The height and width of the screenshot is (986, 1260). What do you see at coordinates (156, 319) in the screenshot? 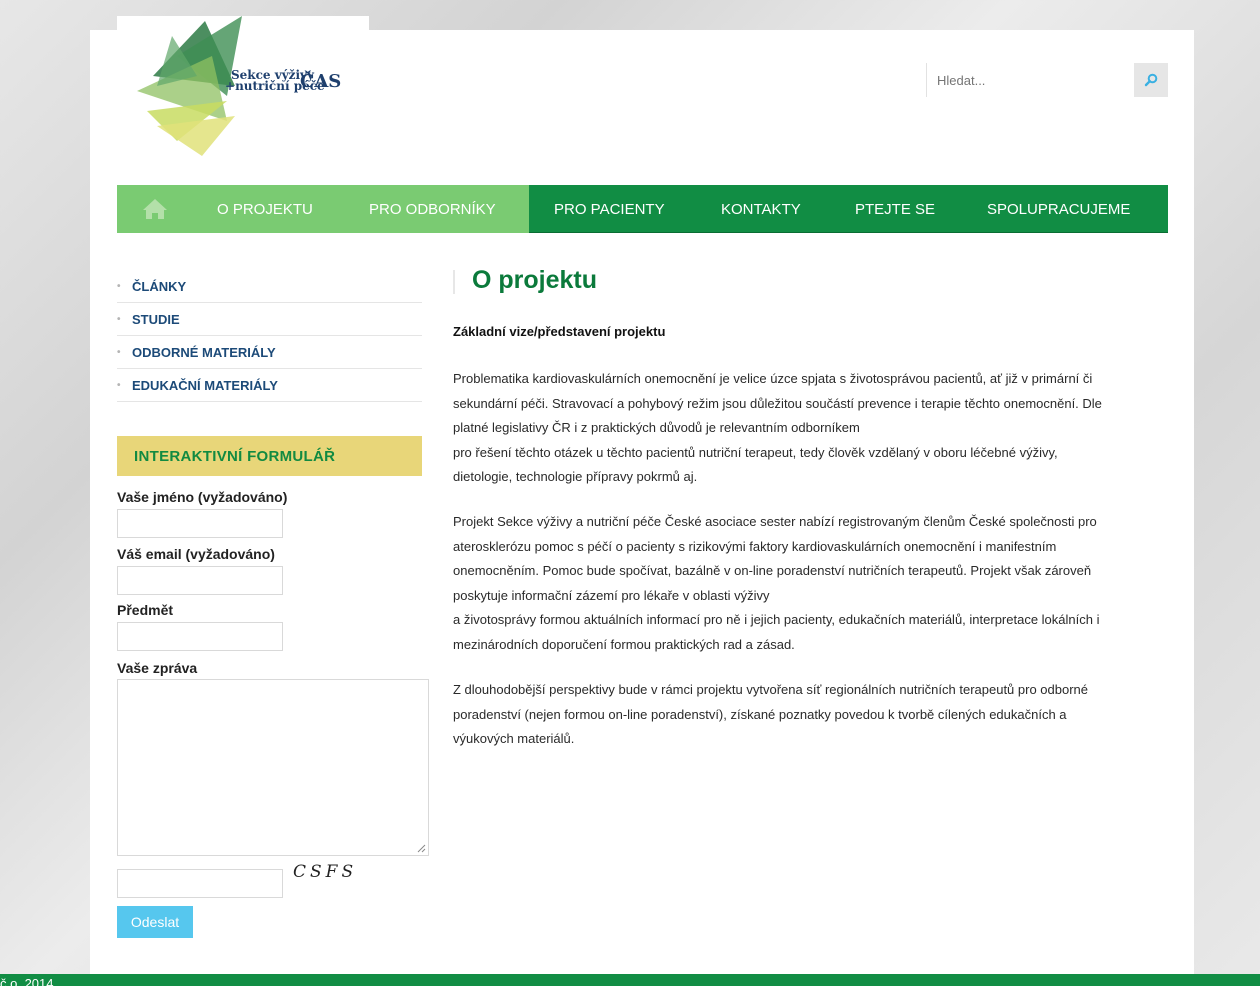
I see `sidebar-item-label: STUDIE` at bounding box center [156, 319].